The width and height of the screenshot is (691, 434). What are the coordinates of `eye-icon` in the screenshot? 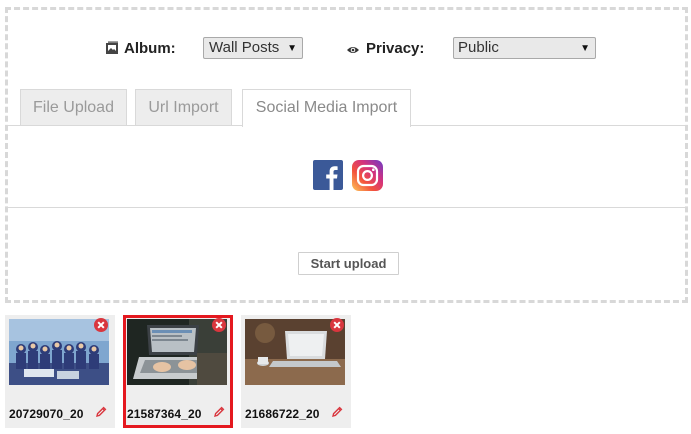 It's located at (353, 50).